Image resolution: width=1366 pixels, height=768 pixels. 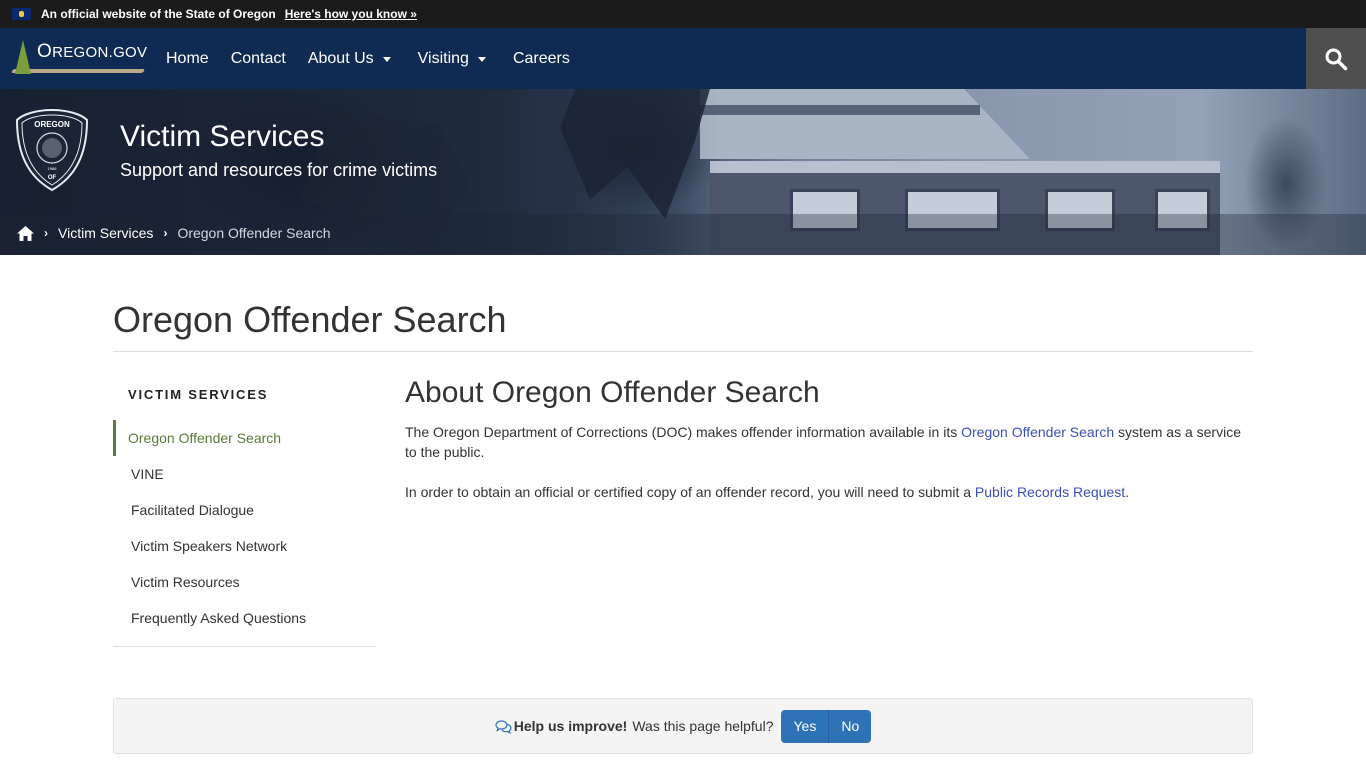 What do you see at coordinates (805, 726) in the screenshot?
I see `feedback-yes-button: Yes` at bounding box center [805, 726].